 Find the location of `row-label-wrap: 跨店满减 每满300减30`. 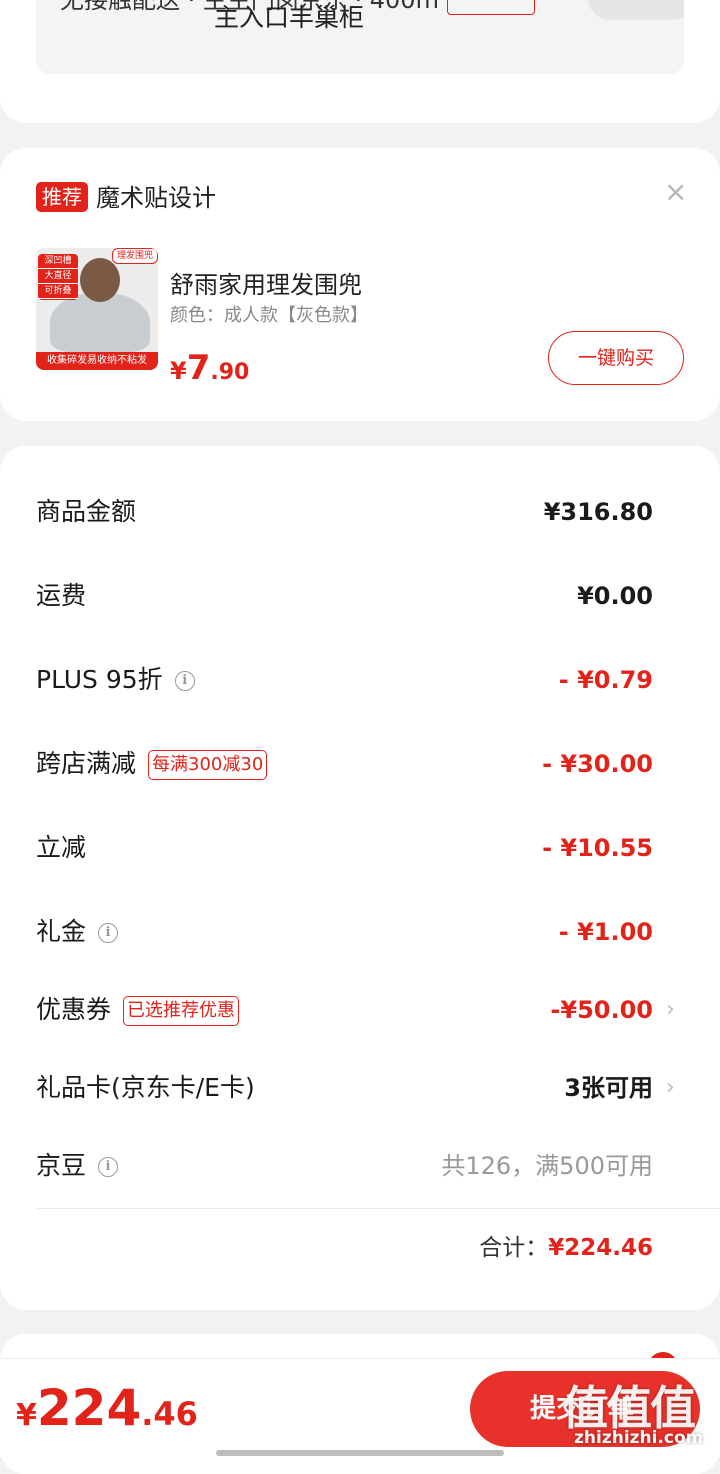

row-label-wrap: 跨店满减 每满300减30 is located at coordinates (152, 764).